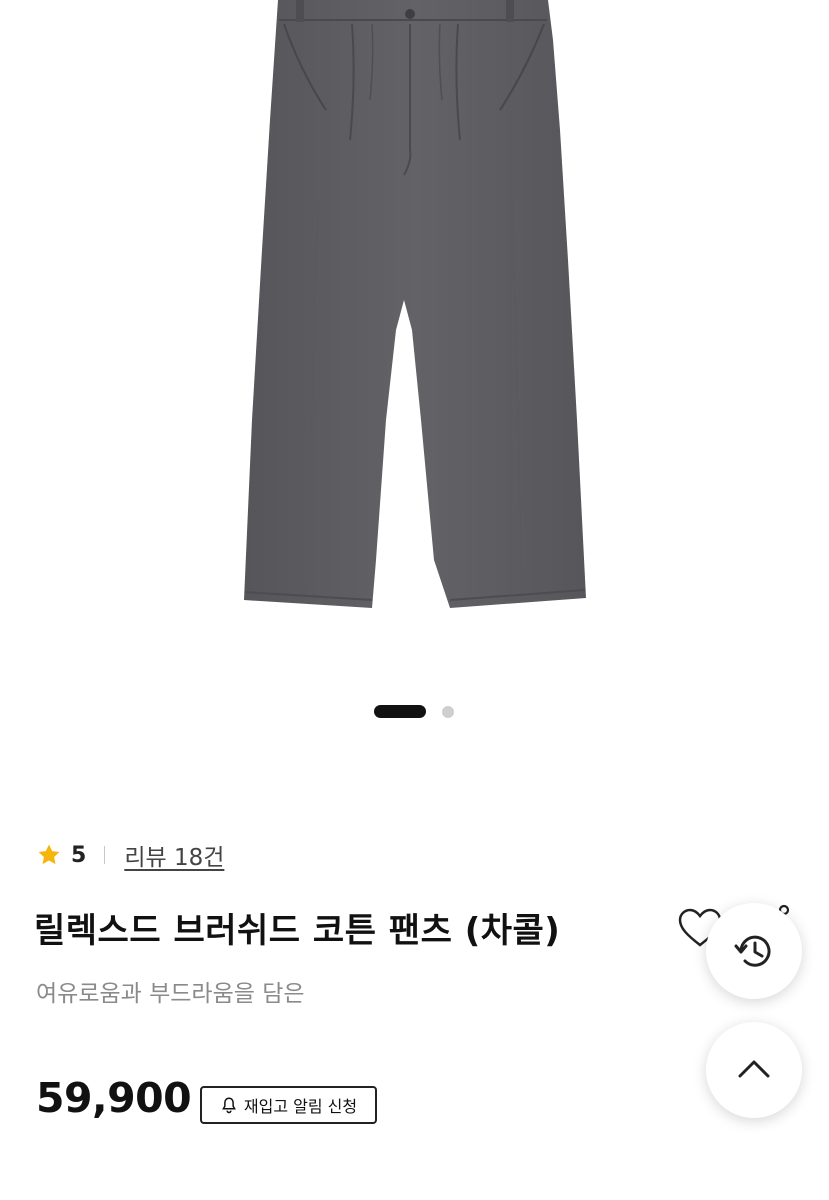 The width and height of the screenshot is (829, 1200). I want to click on chevron-up-icon, so click(754, 1069).